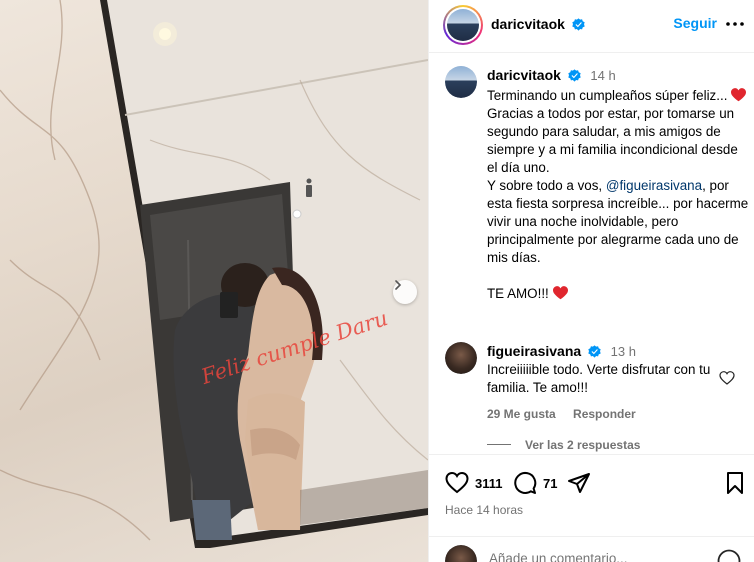  I want to click on post-header: daricvitaok Seguir, so click(591, 26).